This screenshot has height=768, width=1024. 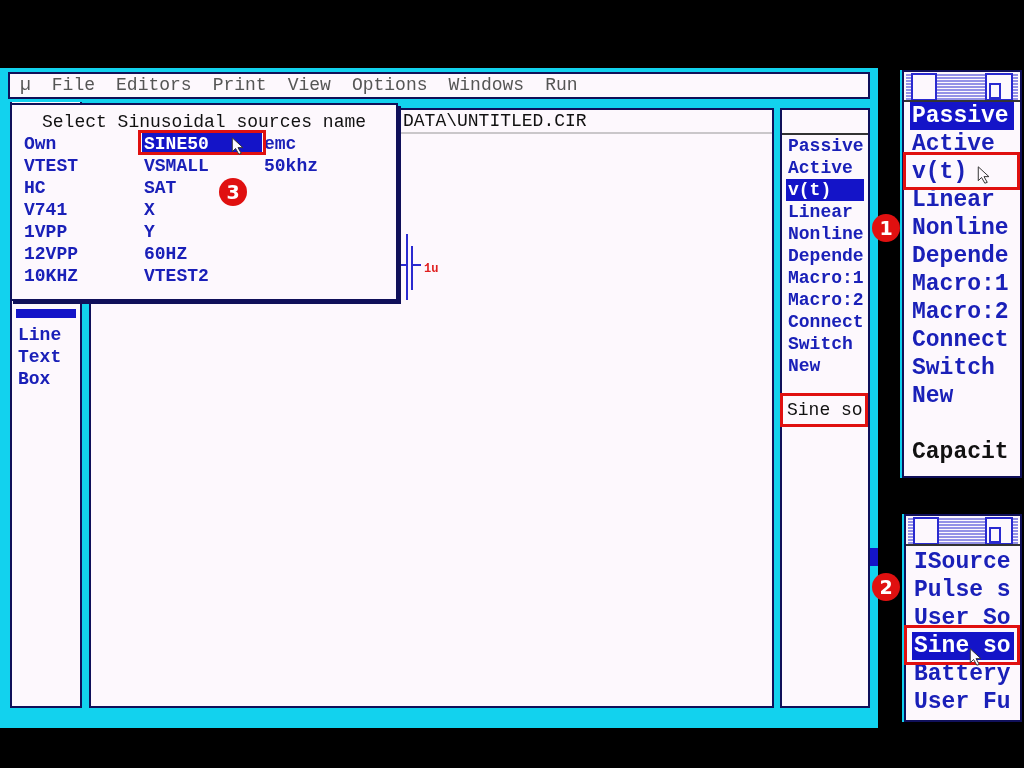 I want to click on menu-item: Print, so click(x=239, y=85).